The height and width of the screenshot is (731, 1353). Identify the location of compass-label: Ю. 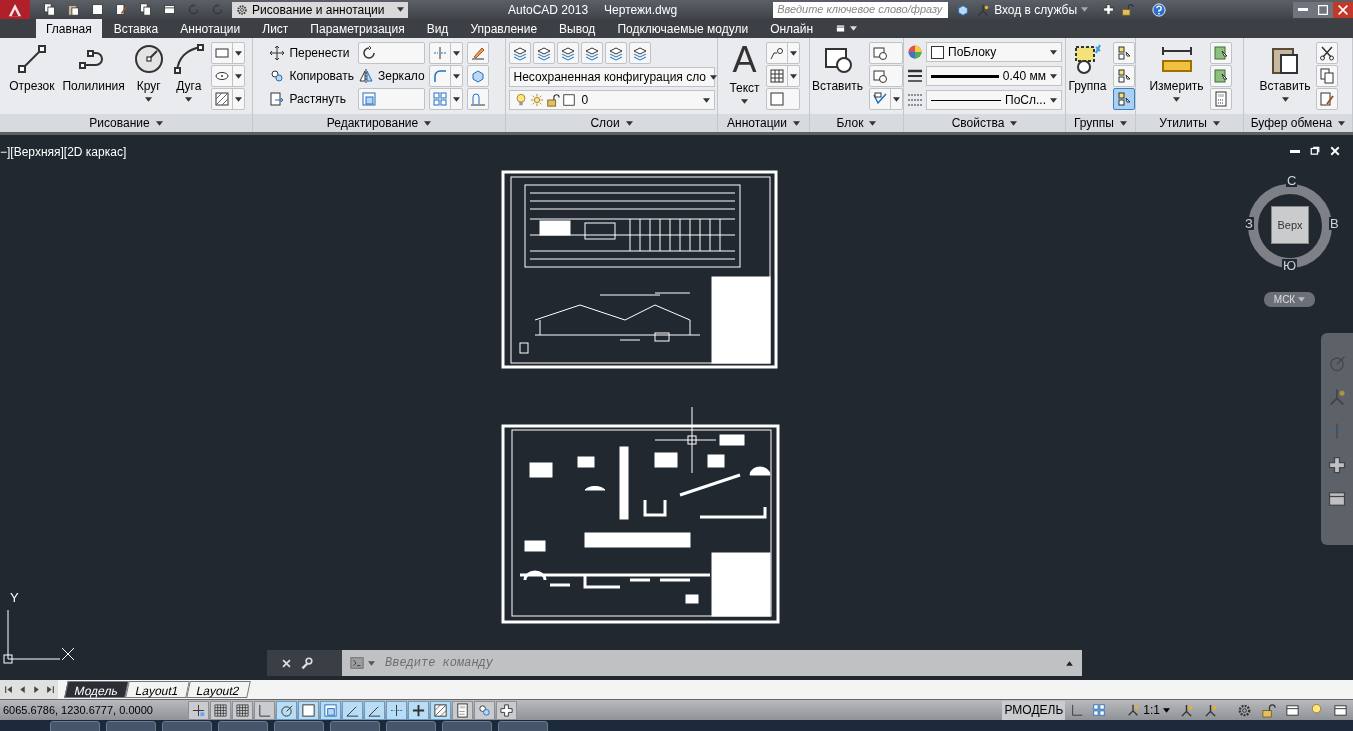
(1290, 265).